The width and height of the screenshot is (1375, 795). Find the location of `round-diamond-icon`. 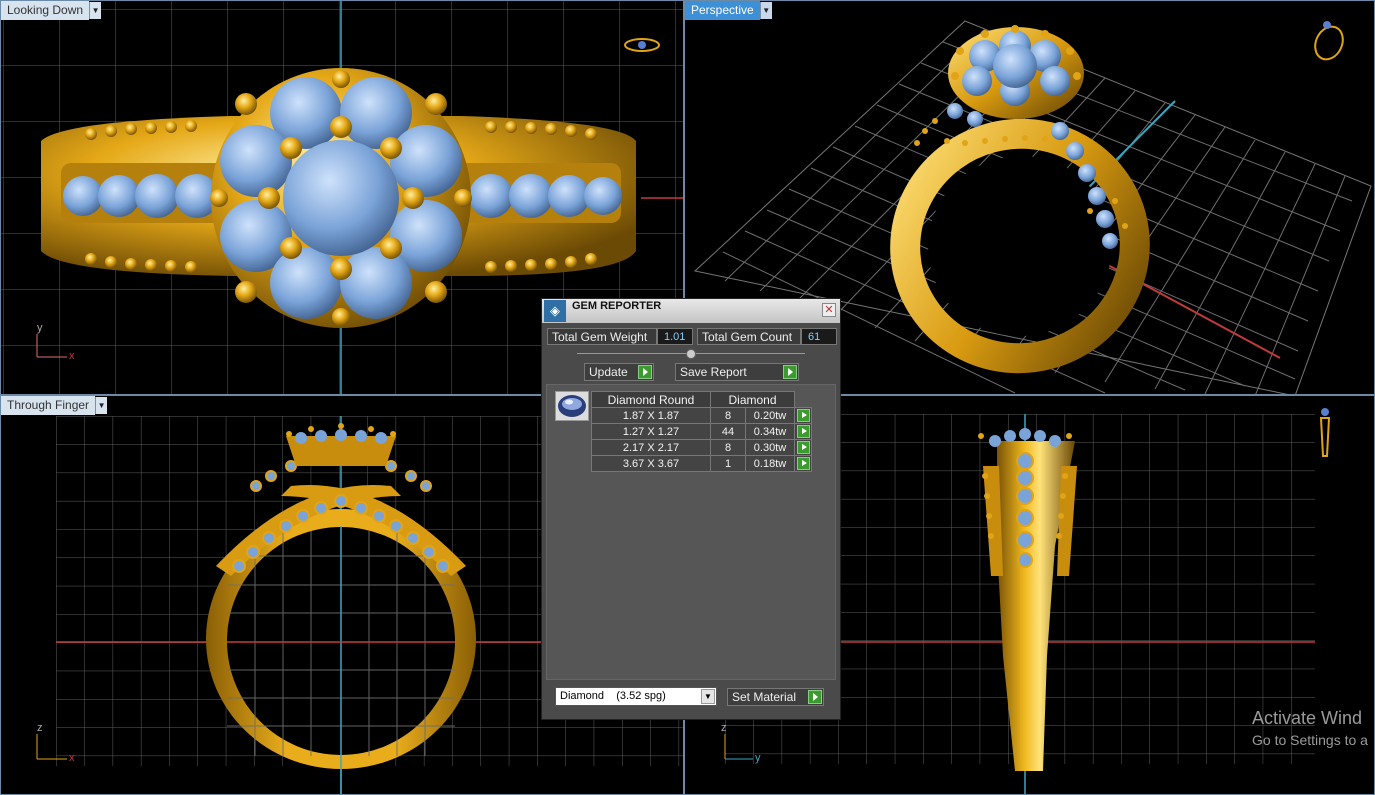

round-diamond-icon is located at coordinates (572, 406).